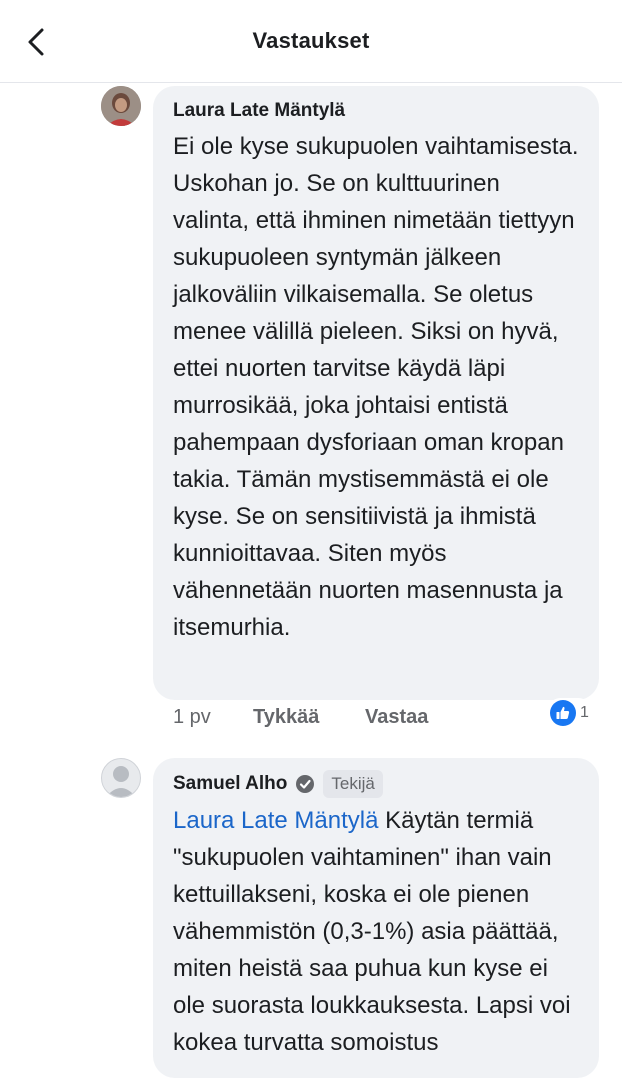 Image resolution: width=622 pixels, height=1078 pixels. Describe the element at coordinates (192, 717) in the screenshot. I see `comment-timestamp: 1 pv` at that location.